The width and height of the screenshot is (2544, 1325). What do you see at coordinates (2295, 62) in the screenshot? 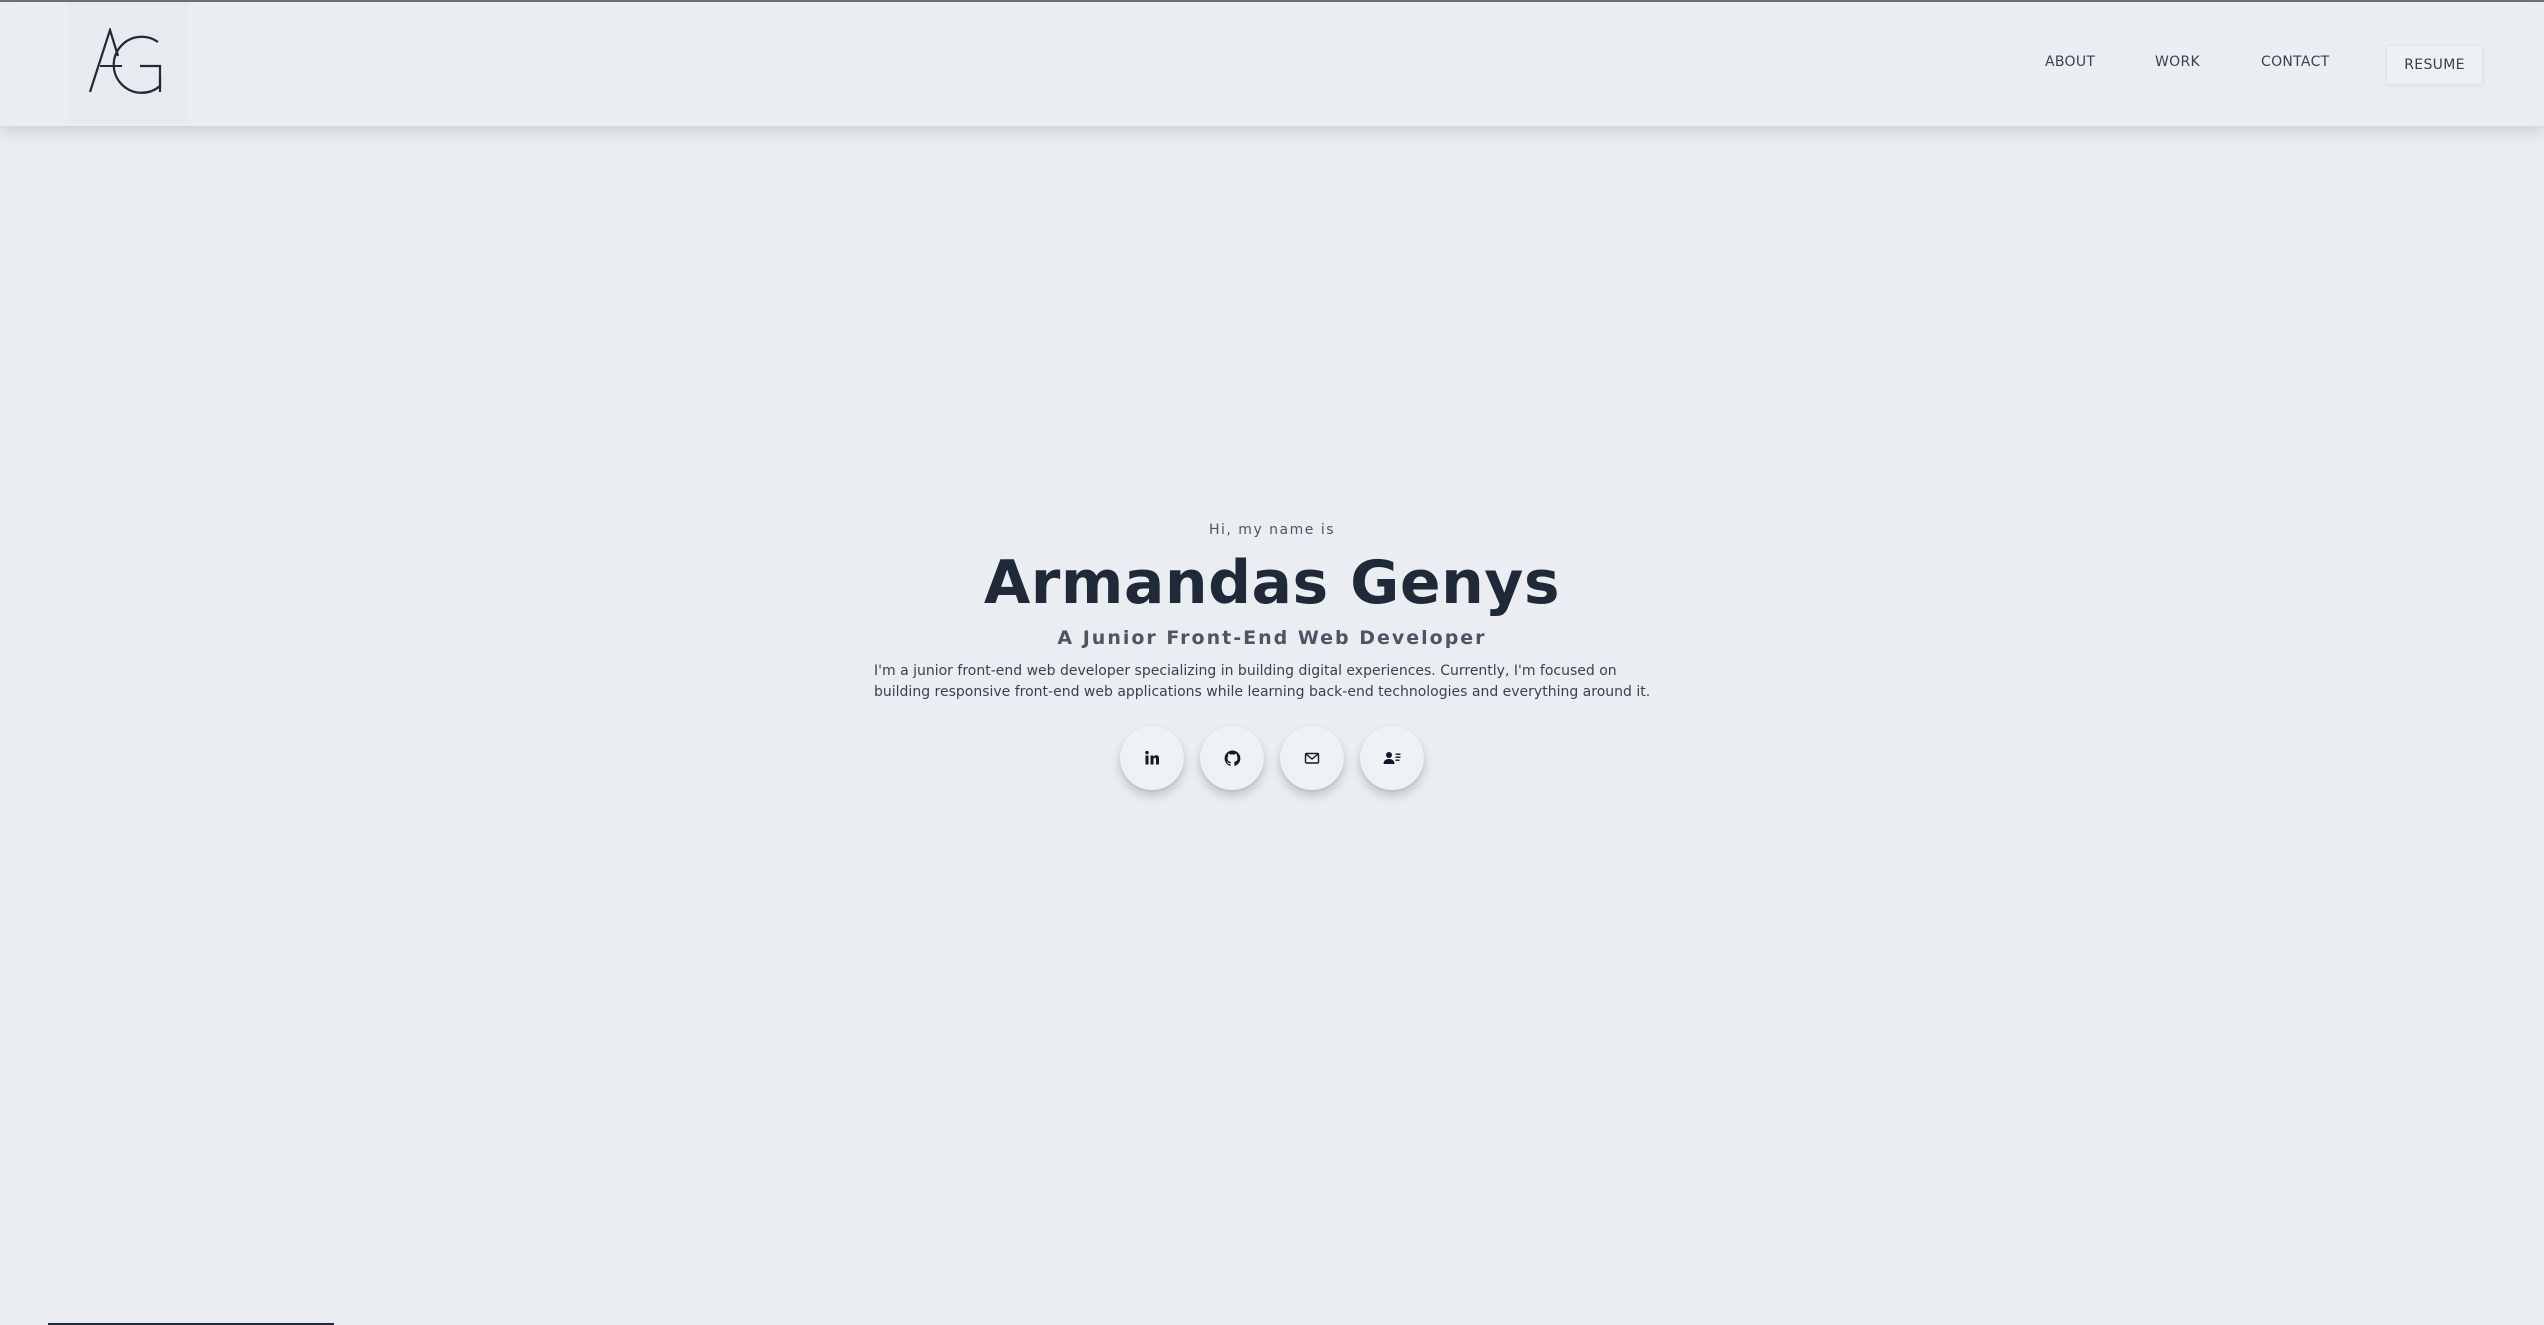
I see `nav-link-contact: CONTACT` at bounding box center [2295, 62].